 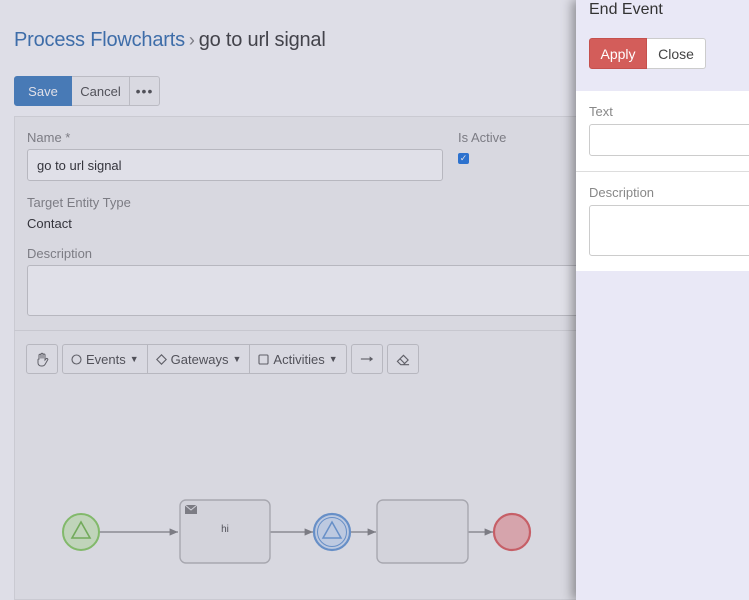 I want to click on side-panel-form: Text Description, so click(x=662, y=181).